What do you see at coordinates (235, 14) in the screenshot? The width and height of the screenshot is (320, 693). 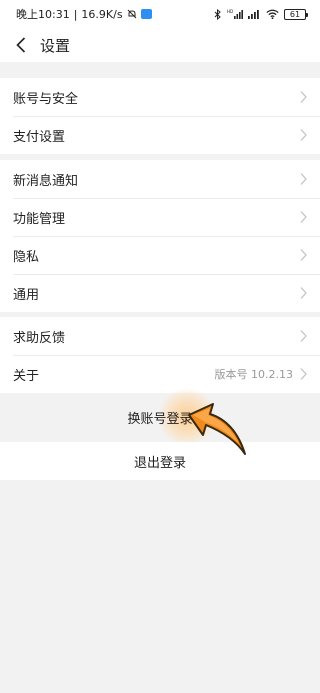 I see `signal-icon: HD` at bounding box center [235, 14].